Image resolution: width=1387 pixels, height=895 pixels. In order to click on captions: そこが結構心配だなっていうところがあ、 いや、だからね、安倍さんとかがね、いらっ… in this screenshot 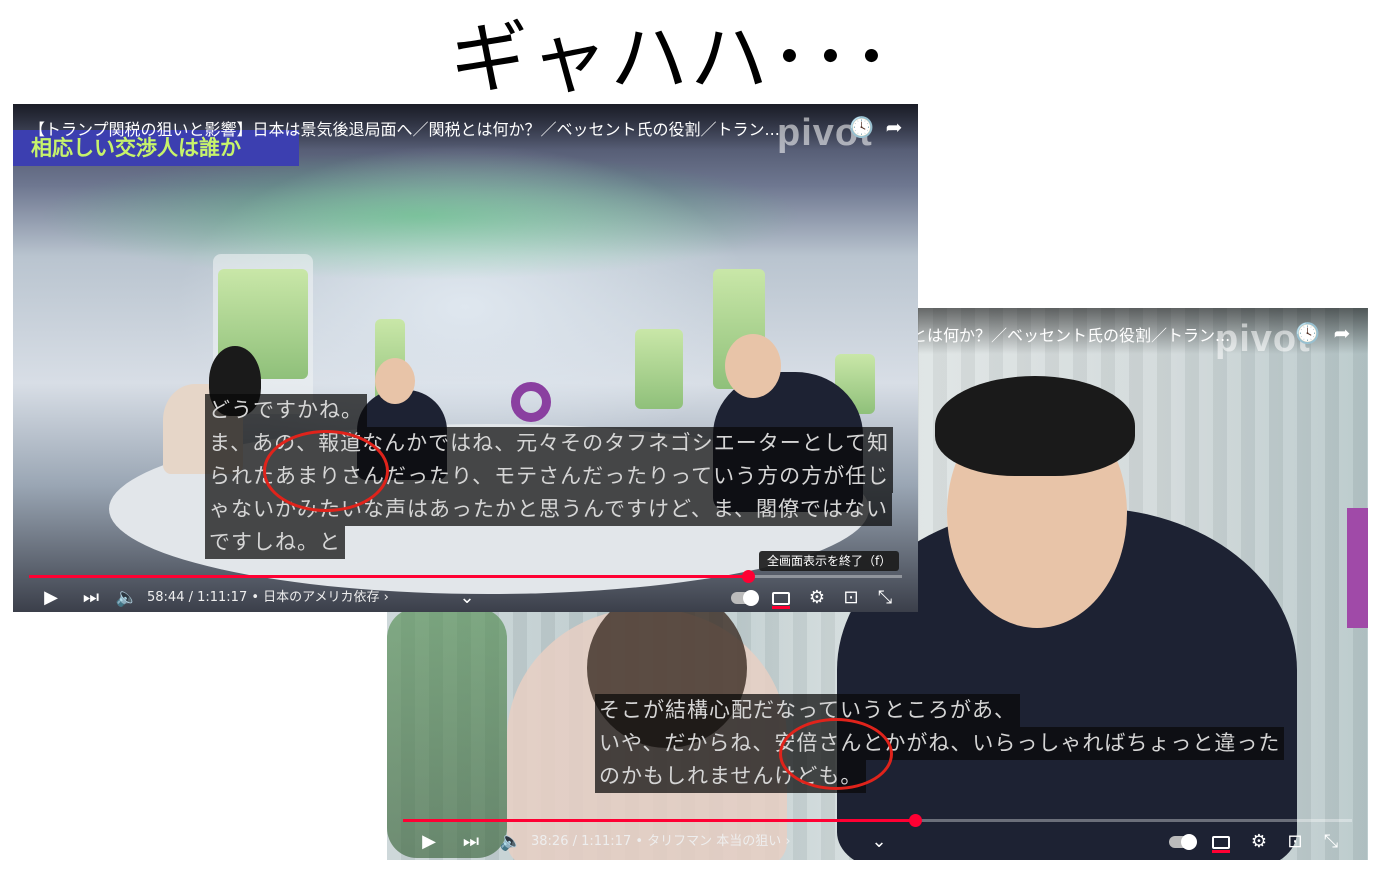, I will do `click(940, 743)`.